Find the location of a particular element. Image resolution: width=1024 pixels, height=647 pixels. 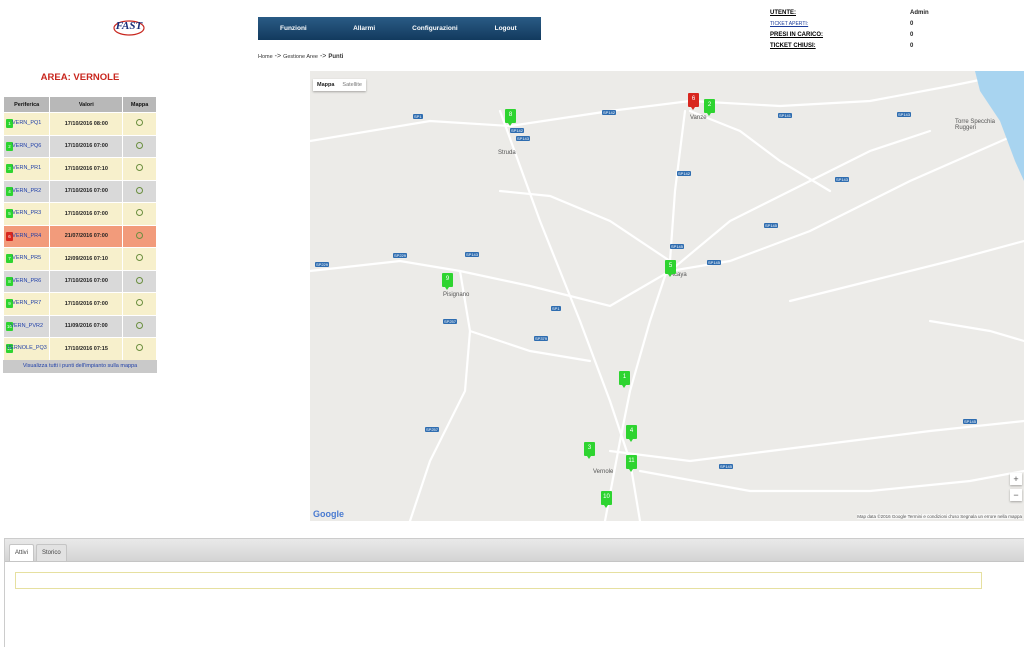

periferica-cell: 3 VERN_PR1 is located at coordinates (26, 169).